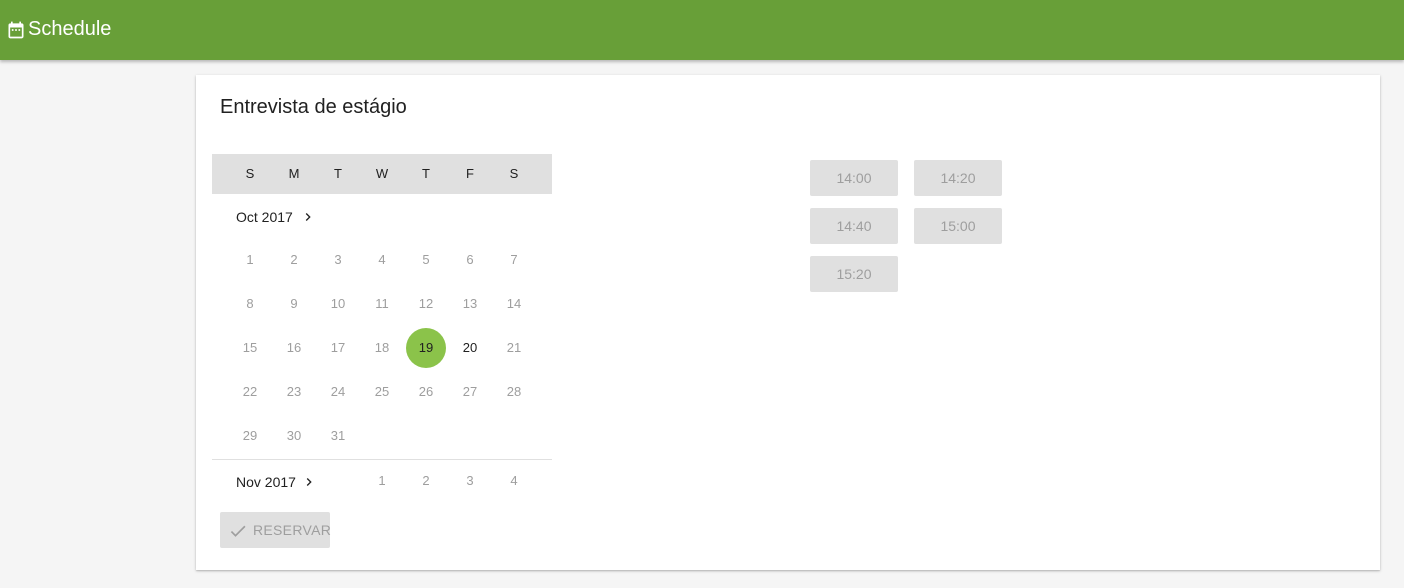 Image resolution: width=1404 pixels, height=588 pixels. Describe the element at coordinates (426, 259) in the screenshot. I see `day-cell: 5` at that location.